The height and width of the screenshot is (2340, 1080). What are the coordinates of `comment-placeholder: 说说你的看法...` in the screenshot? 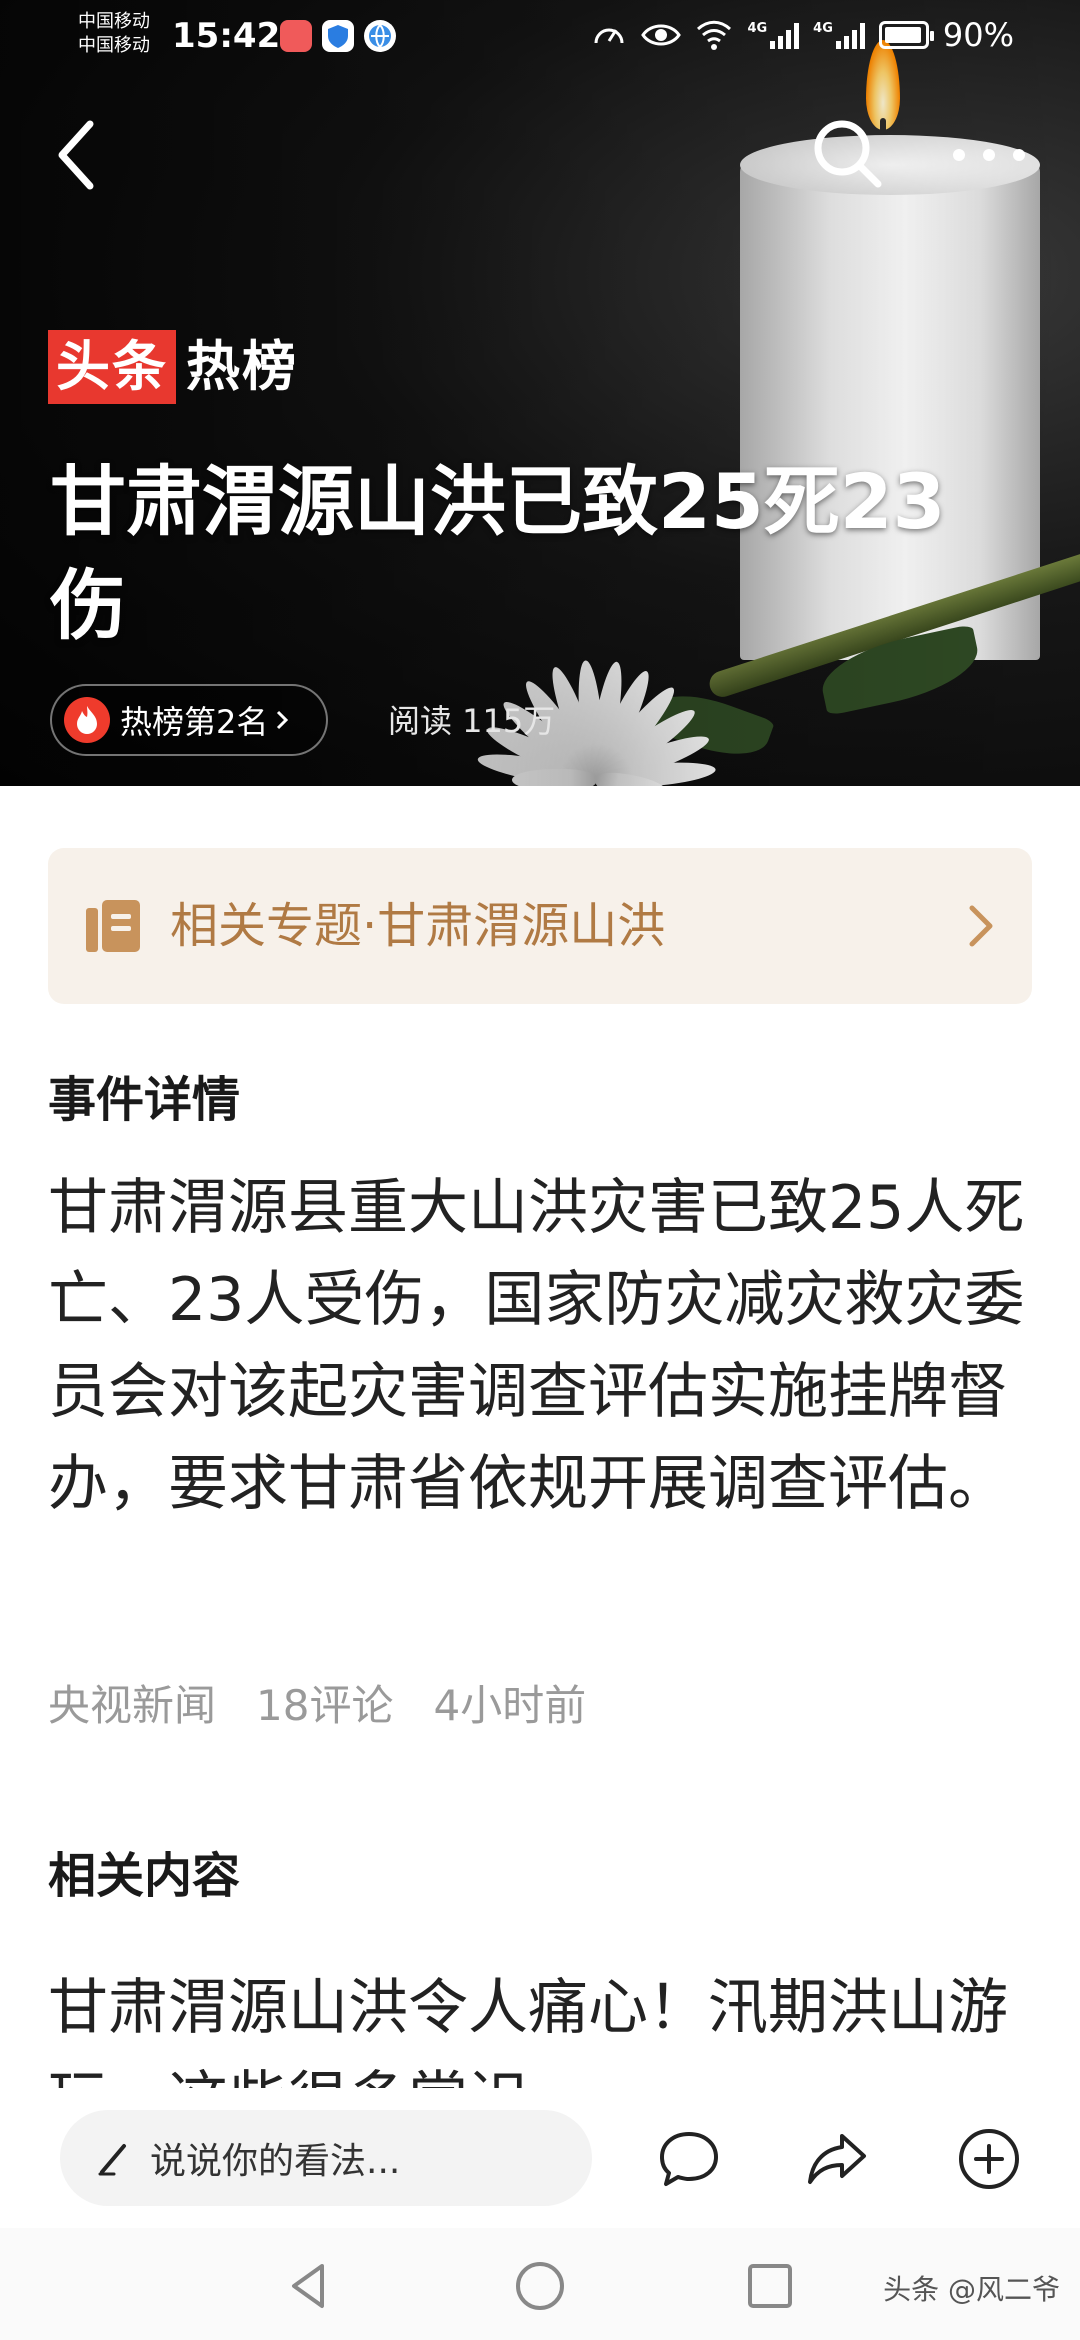 It's located at (275, 2161).